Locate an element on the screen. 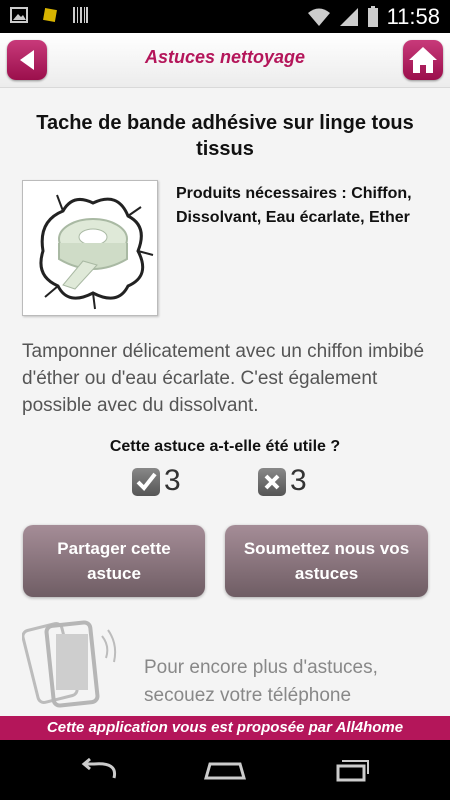 The height and width of the screenshot is (800, 450). cross-icon is located at coordinates (272, 482).